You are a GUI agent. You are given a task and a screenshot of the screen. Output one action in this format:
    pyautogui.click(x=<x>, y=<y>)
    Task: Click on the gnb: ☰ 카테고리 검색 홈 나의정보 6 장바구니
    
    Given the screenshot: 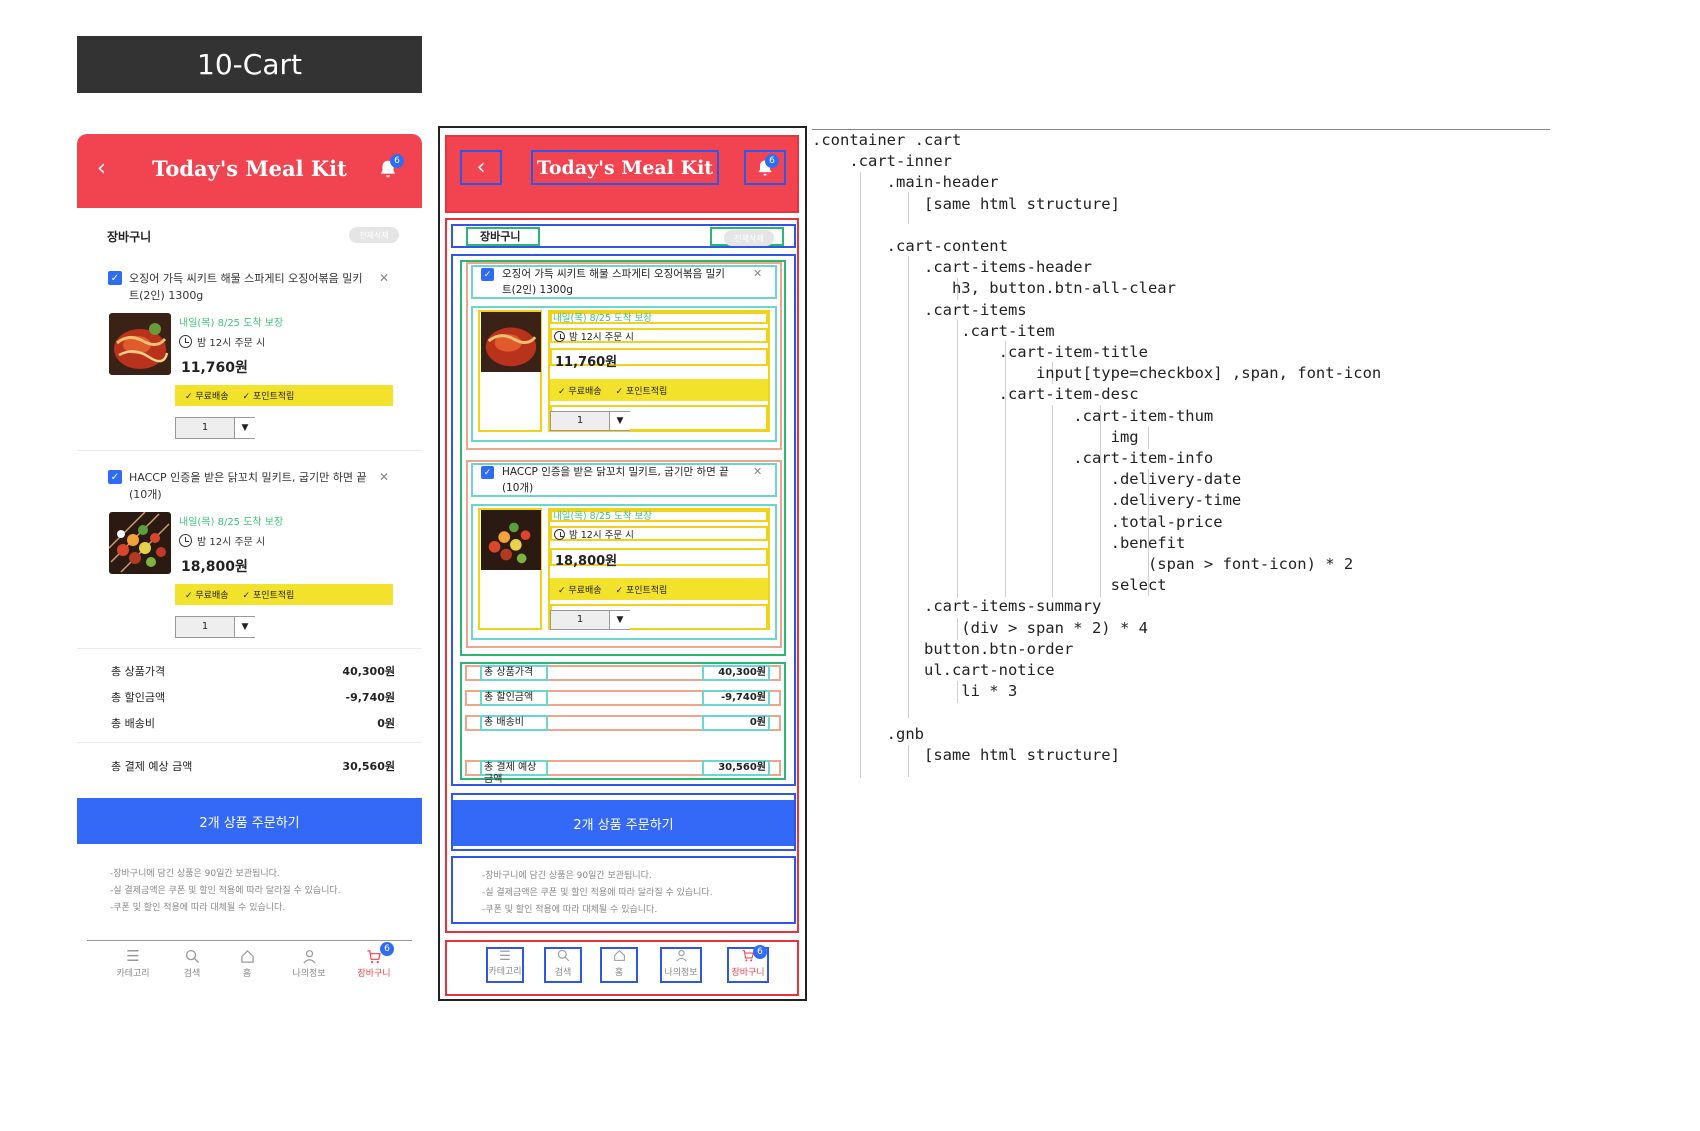 What is the action you would take?
    pyautogui.click(x=249, y=964)
    